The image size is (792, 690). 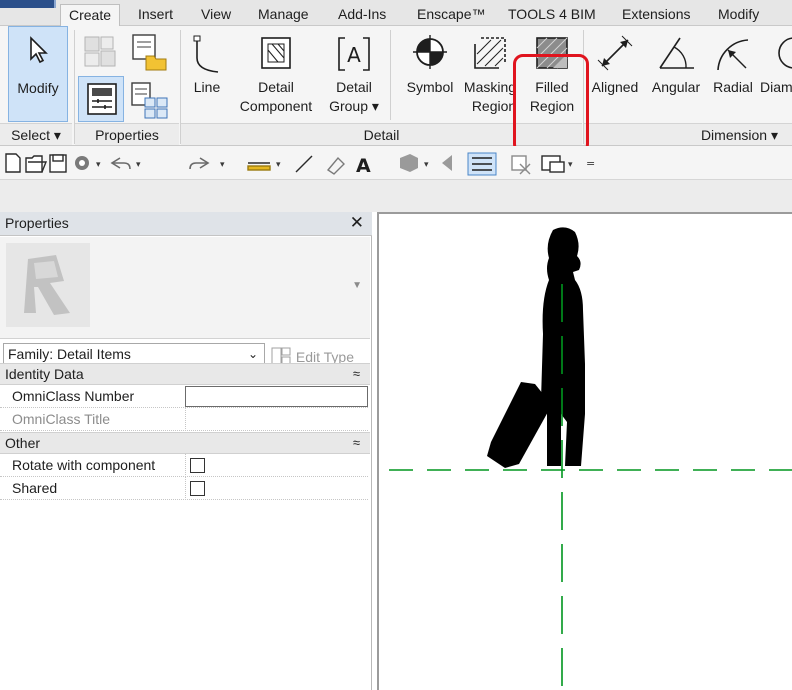 What do you see at coordinates (354, 74) in the screenshot?
I see `detail-group-button: A Detail Group ▾` at bounding box center [354, 74].